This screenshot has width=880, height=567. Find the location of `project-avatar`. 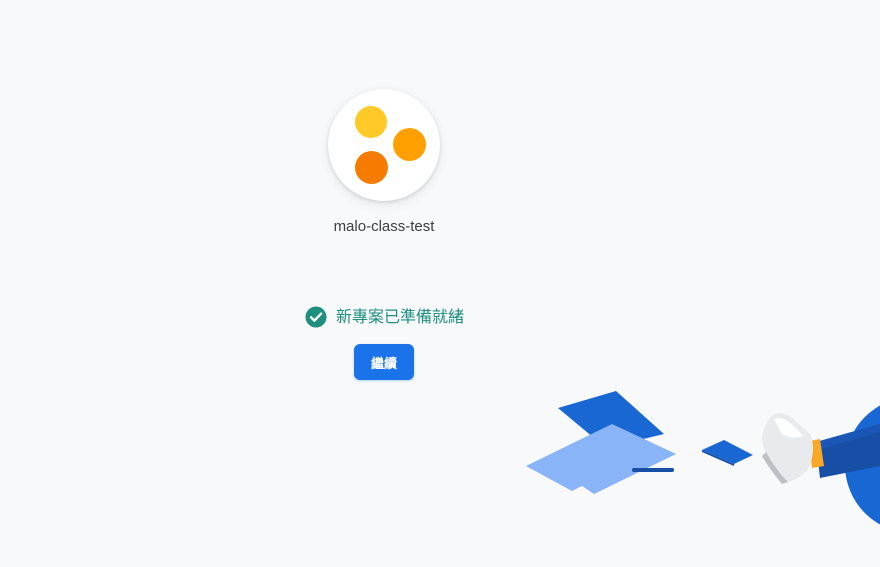

project-avatar is located at coordinates (384, 145).